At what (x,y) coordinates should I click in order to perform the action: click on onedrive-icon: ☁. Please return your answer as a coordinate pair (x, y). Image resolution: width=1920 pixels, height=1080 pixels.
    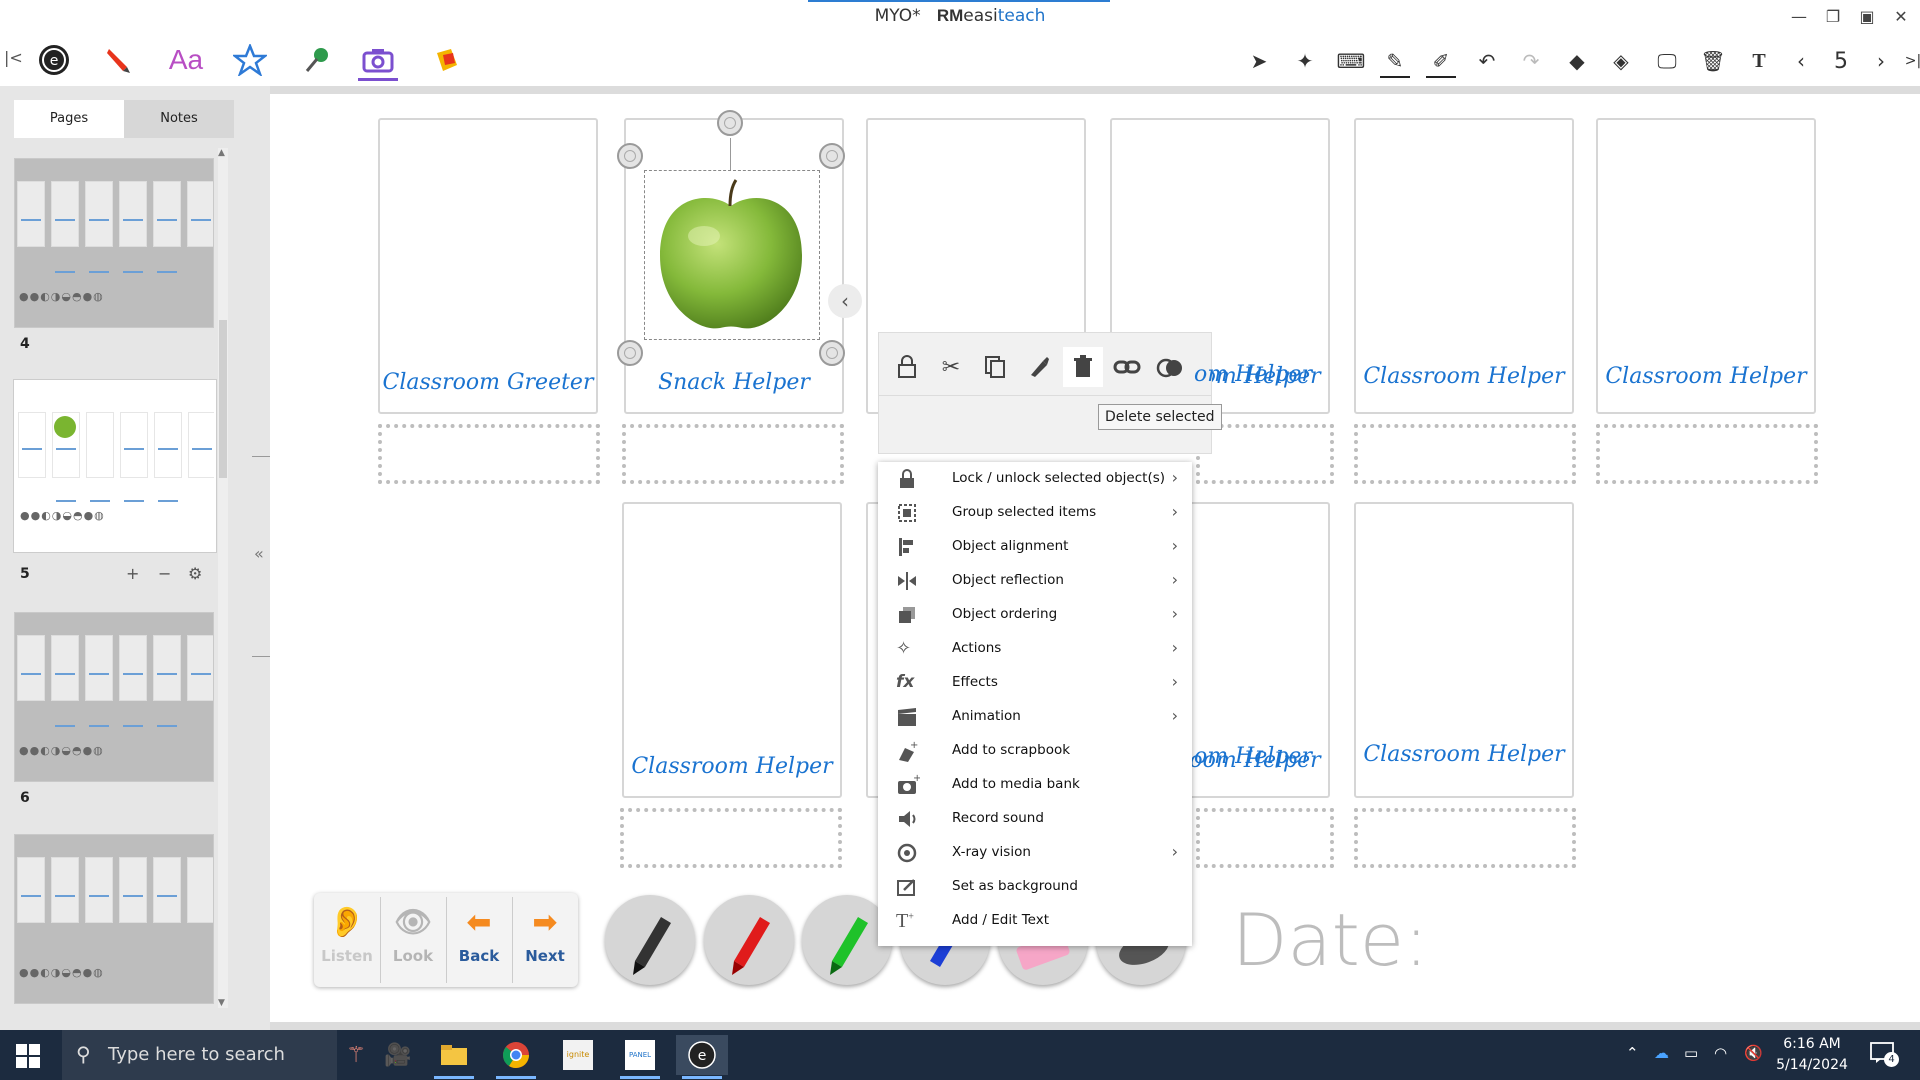
    Looking at the image, I should click on (1661, 1053).